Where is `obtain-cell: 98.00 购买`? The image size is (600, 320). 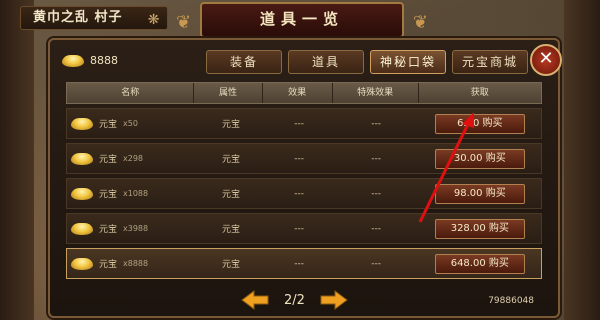 obtain-cell: 98.00 购买 is located at coordinates (480, 193).